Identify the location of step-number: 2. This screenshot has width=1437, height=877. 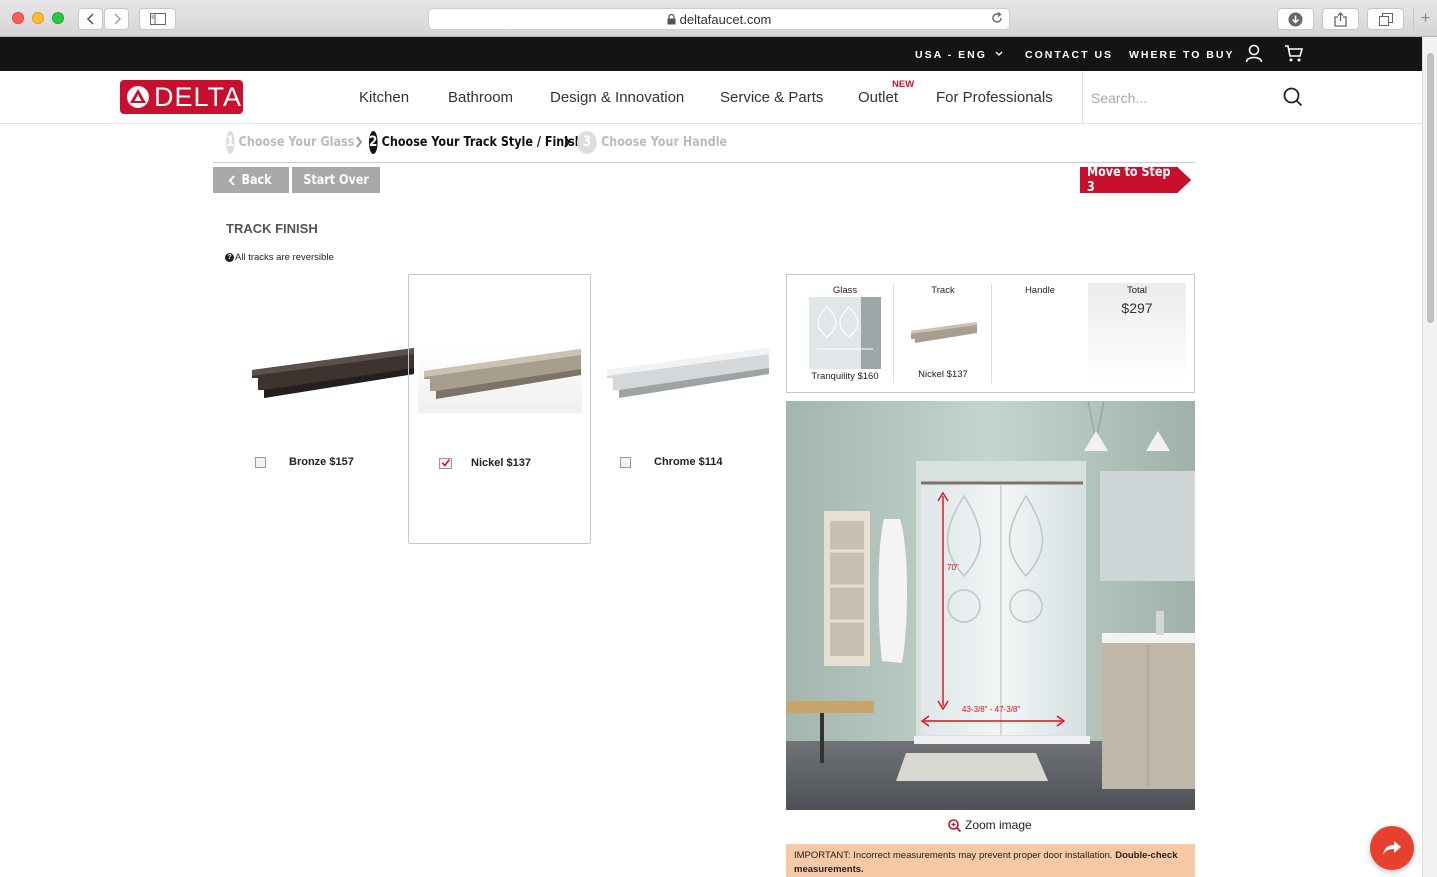
(373, 142).